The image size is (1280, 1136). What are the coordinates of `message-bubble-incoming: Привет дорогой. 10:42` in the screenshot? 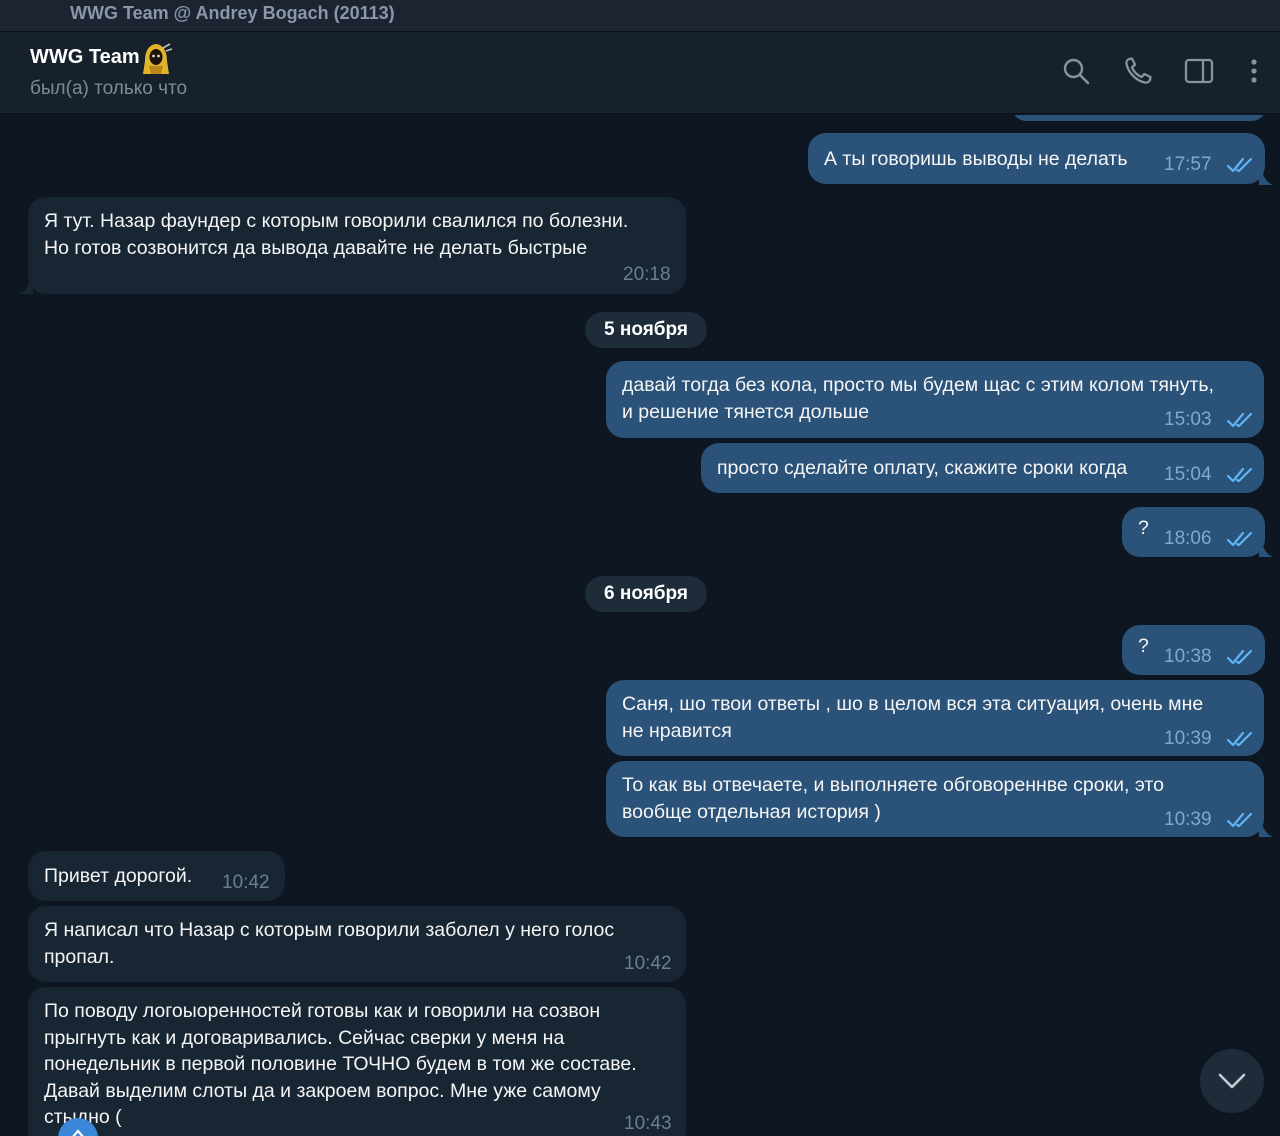 It's located at (156, 876).